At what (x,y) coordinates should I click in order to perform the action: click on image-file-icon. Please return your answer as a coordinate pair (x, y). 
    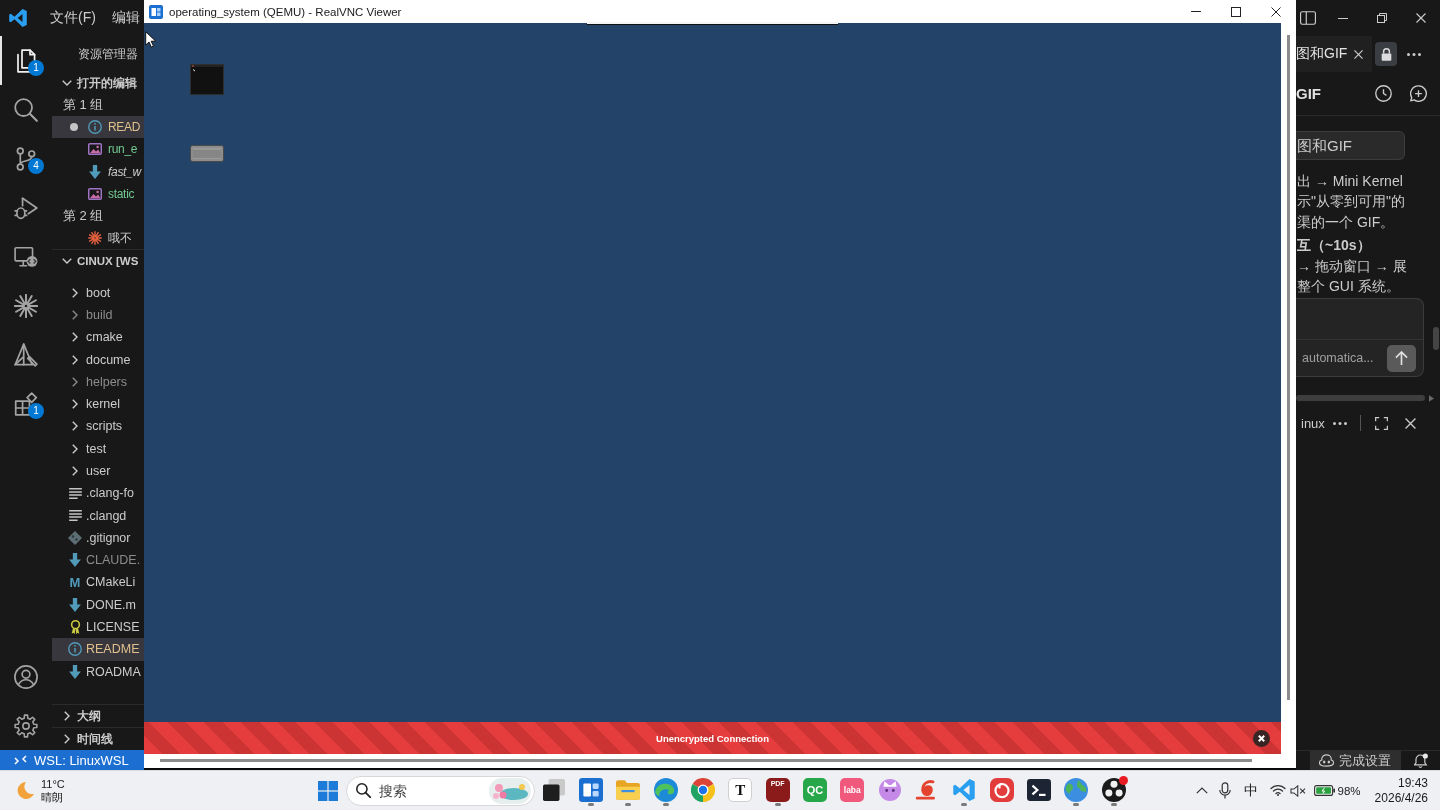
    Looking at the image, I should click on (95, 149).